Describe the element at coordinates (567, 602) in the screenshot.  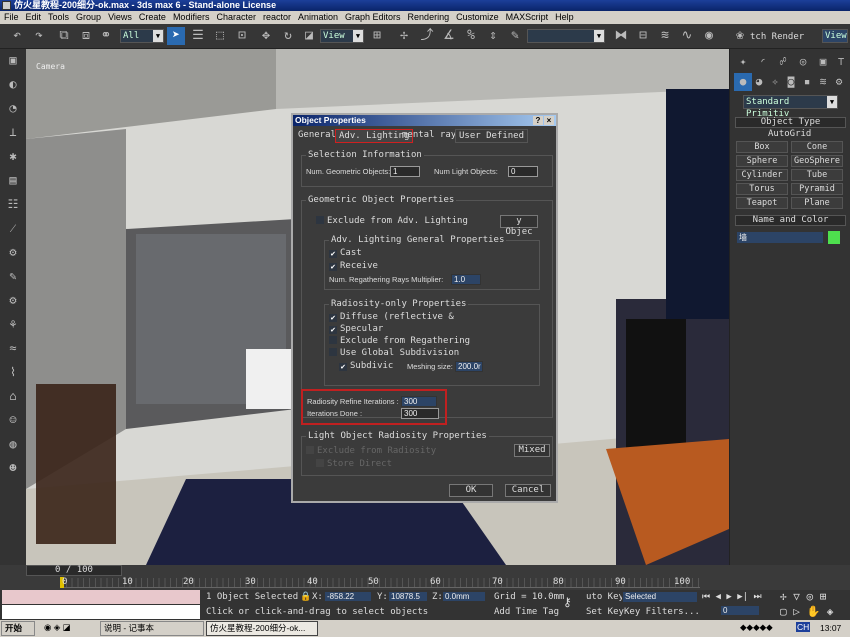
I see `key-icon: ⚷` at that location.